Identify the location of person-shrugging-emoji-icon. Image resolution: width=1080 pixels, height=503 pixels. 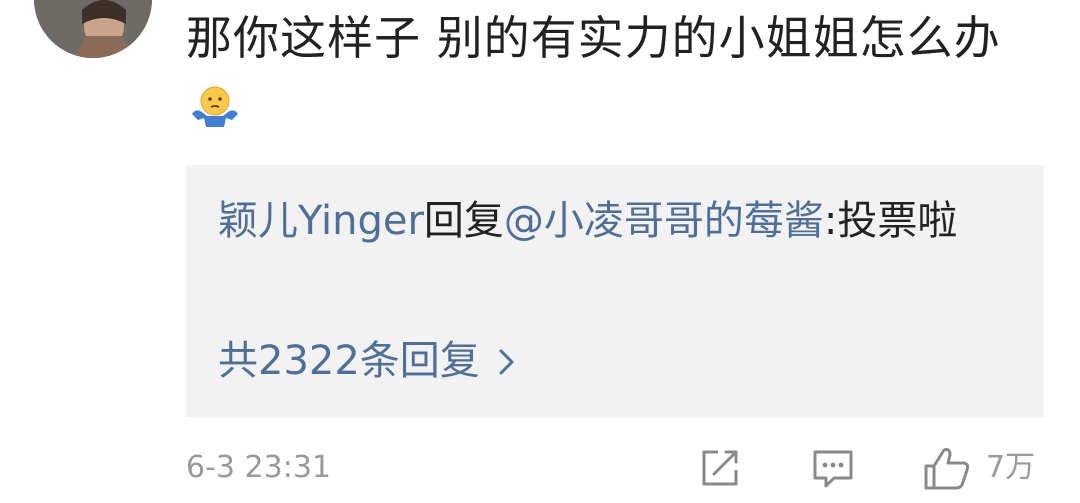
(215, 112).